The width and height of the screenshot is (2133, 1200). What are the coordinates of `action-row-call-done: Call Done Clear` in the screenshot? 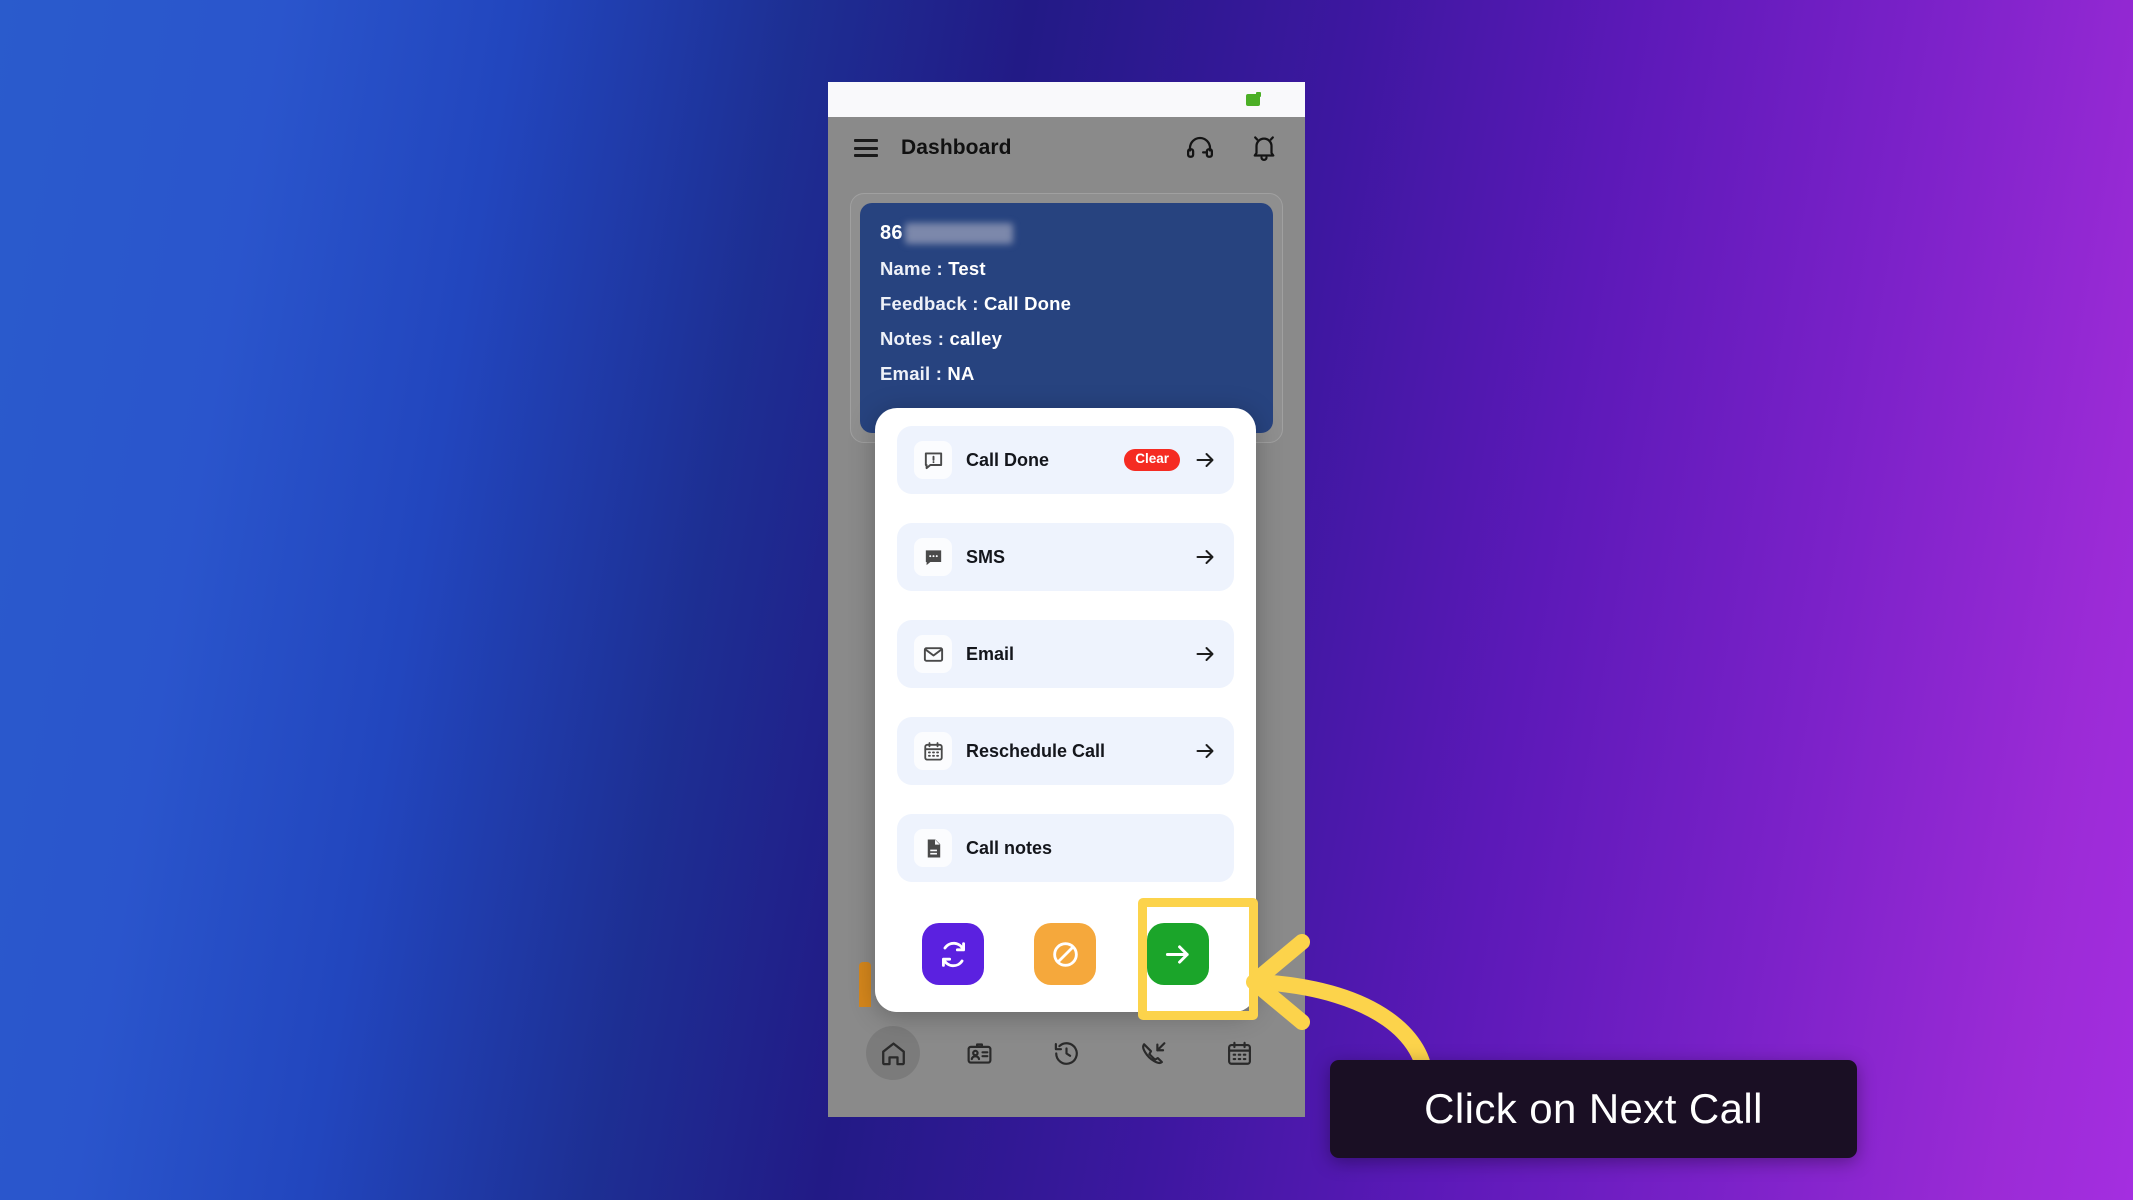 It's located at (1065, 460).